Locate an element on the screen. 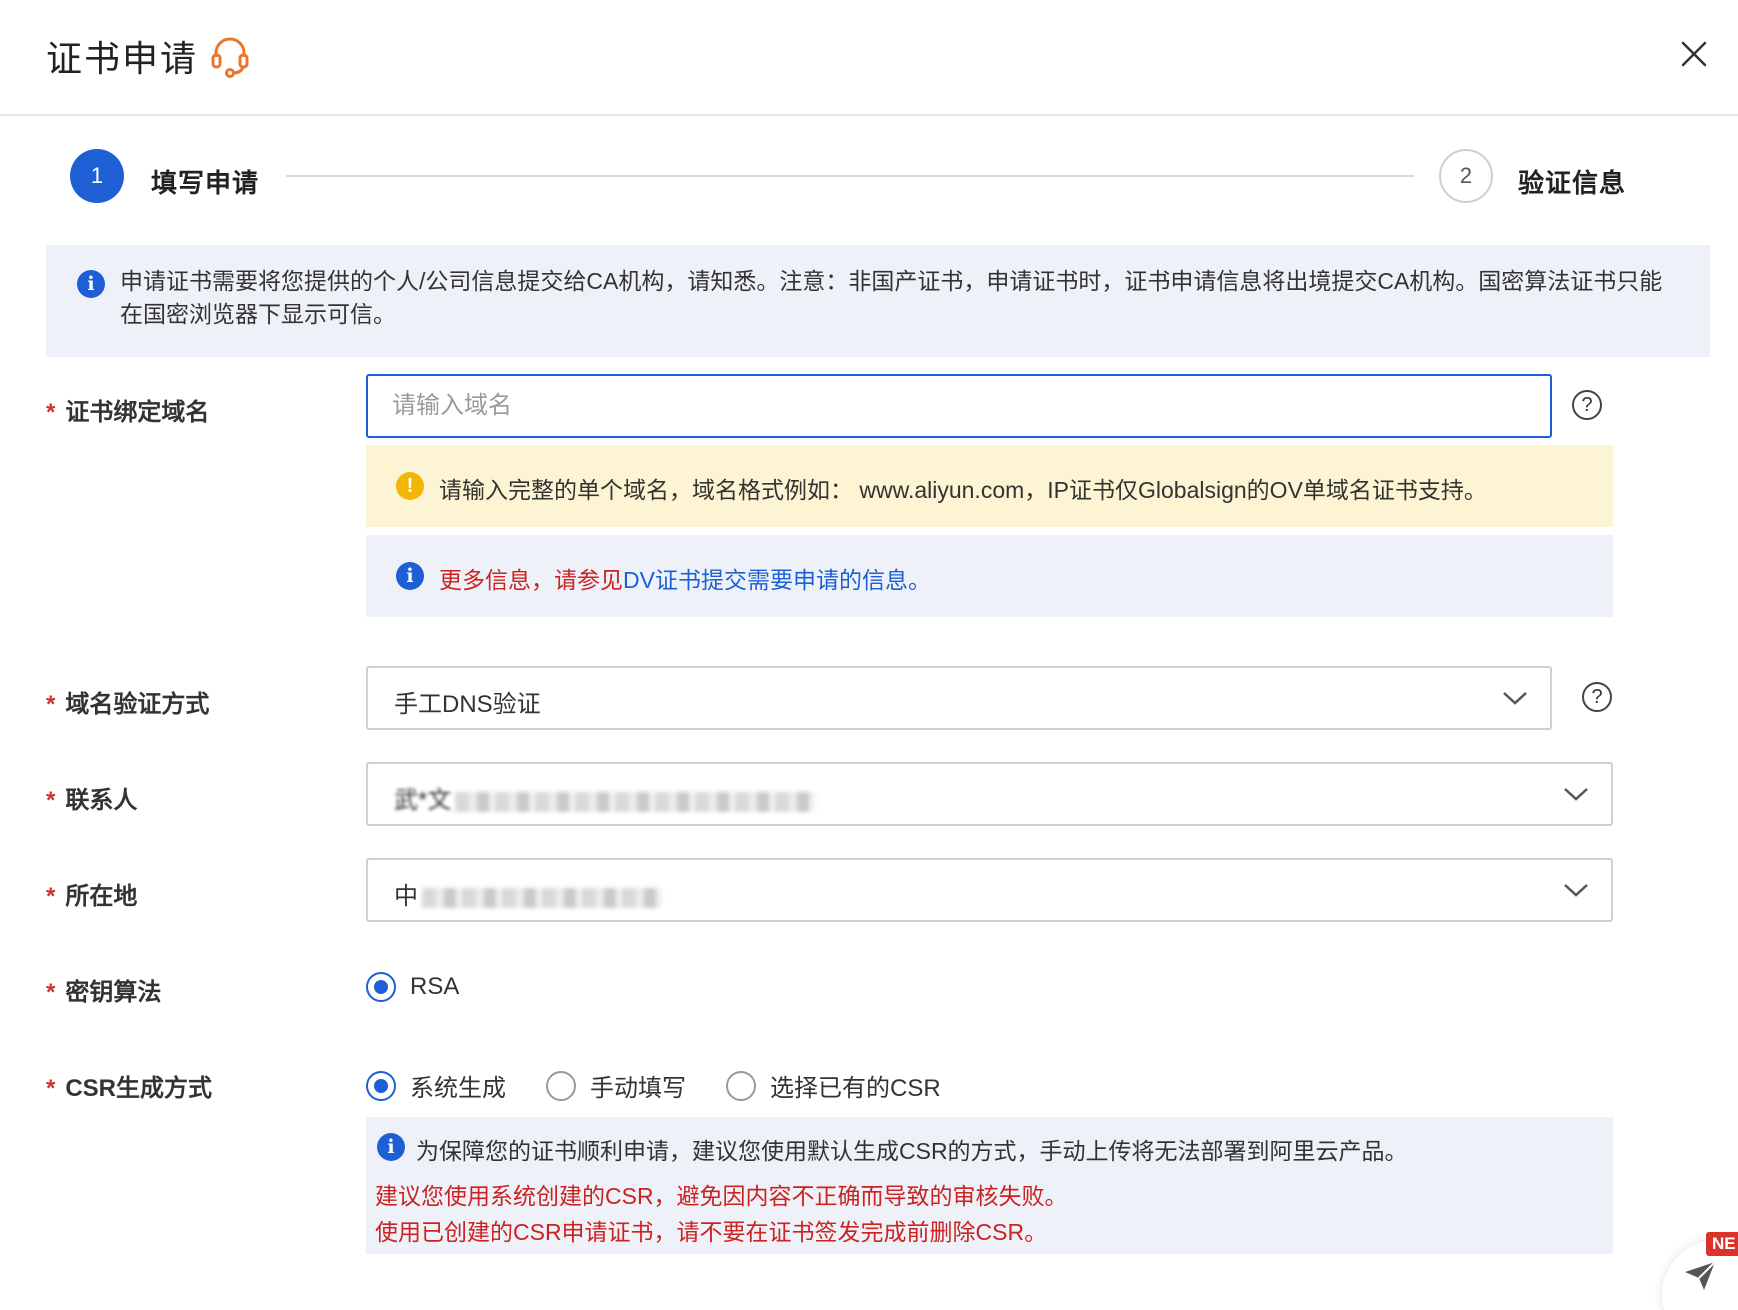 The image size is (1738, 1310). close-icon is located at coordinates (1694, 54).